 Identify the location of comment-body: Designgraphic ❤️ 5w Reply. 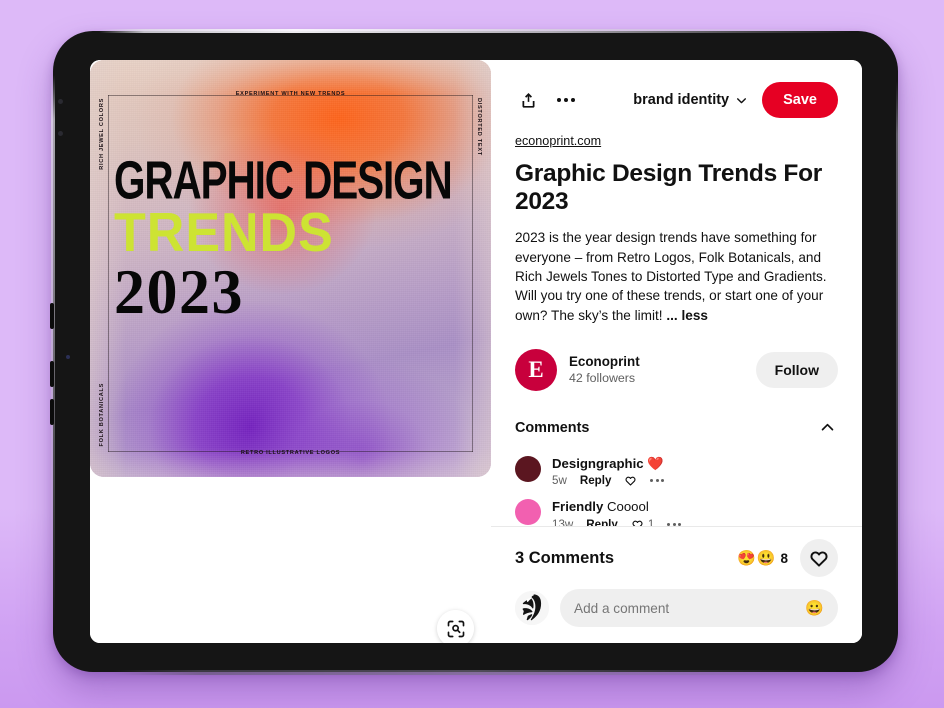
(608, 471).